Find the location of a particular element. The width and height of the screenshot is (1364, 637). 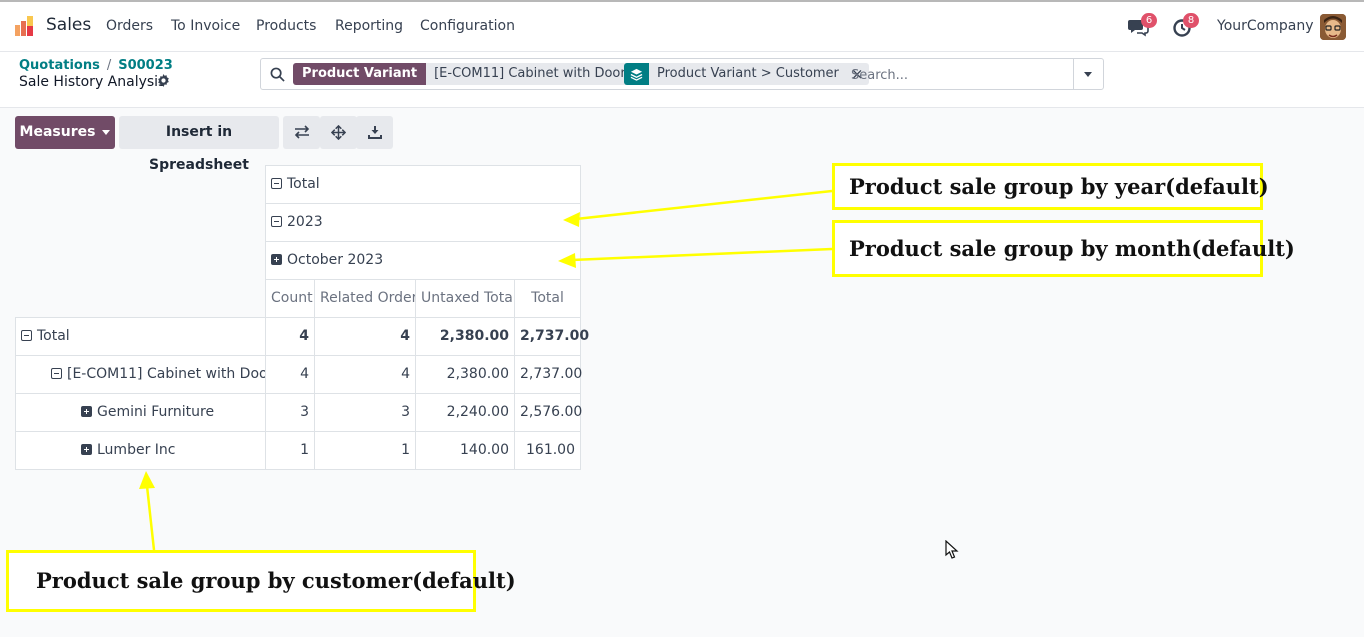

row-label: Total is located at coordinates (53, 336).